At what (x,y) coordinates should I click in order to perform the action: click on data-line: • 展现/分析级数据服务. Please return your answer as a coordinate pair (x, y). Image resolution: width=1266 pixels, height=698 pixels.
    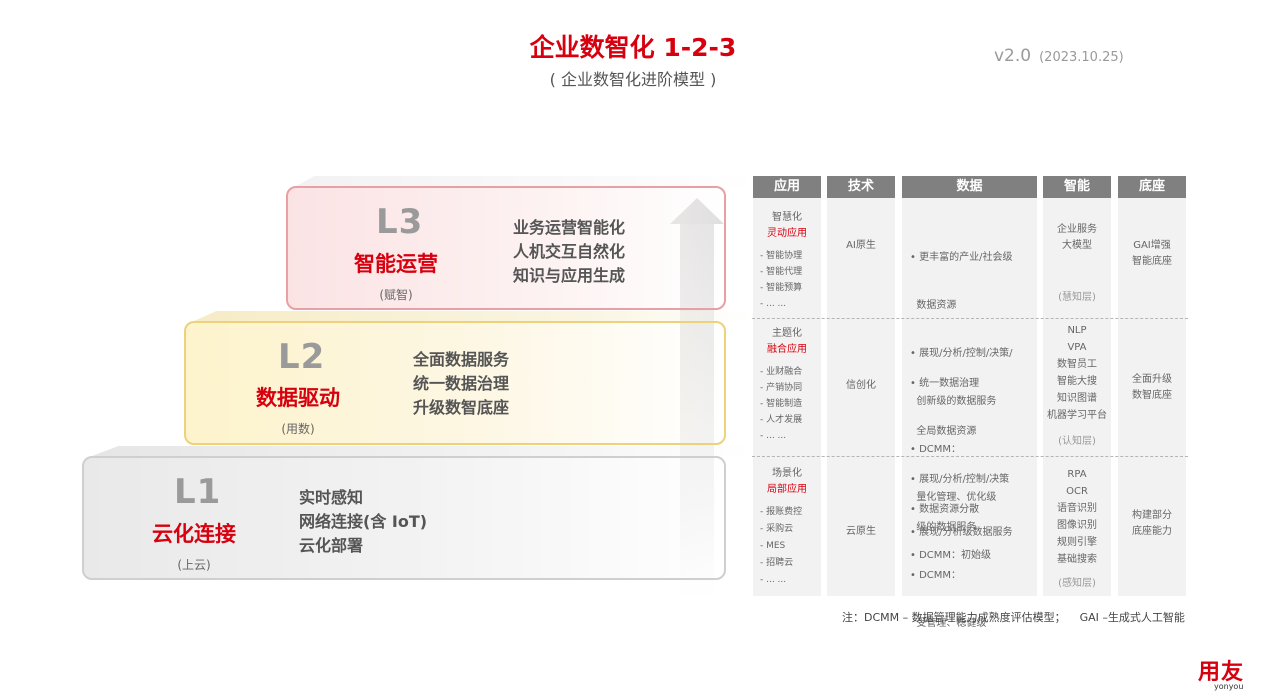
    Looking at the image, I should click on (961, 532).